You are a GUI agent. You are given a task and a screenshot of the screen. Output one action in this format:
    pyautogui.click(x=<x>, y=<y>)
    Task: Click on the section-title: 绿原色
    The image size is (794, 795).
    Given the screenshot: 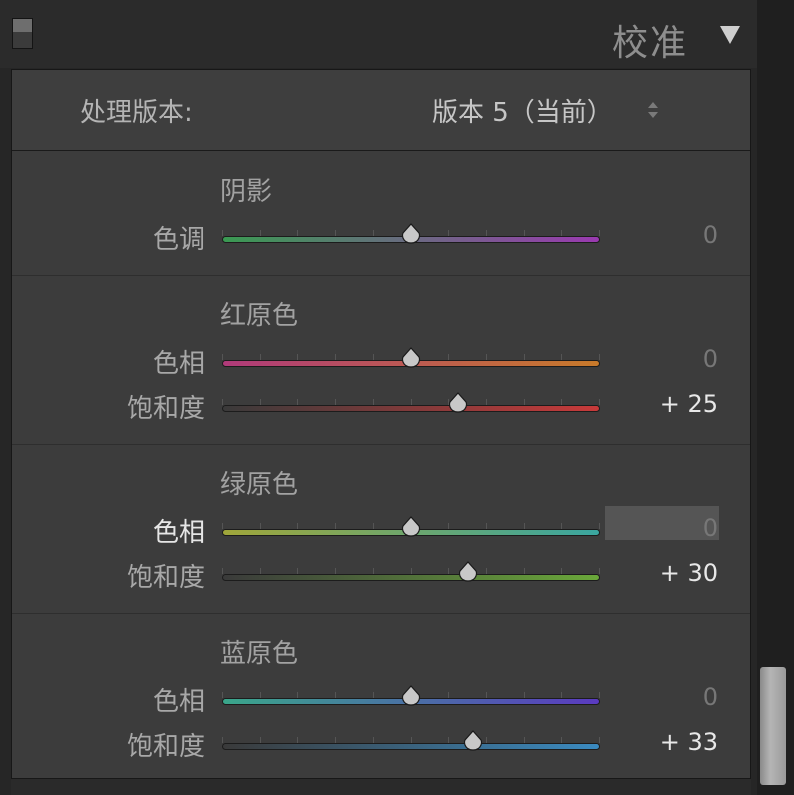 What is the action you would take?
    pyautogui.click(x=259, y=485)
    